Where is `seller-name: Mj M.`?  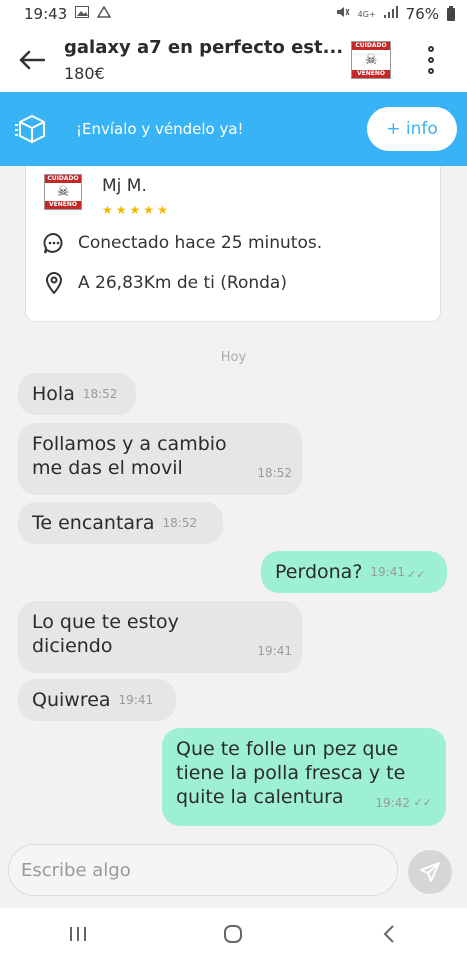 seller-name: Mj M. is located at coordinates (124, 186).